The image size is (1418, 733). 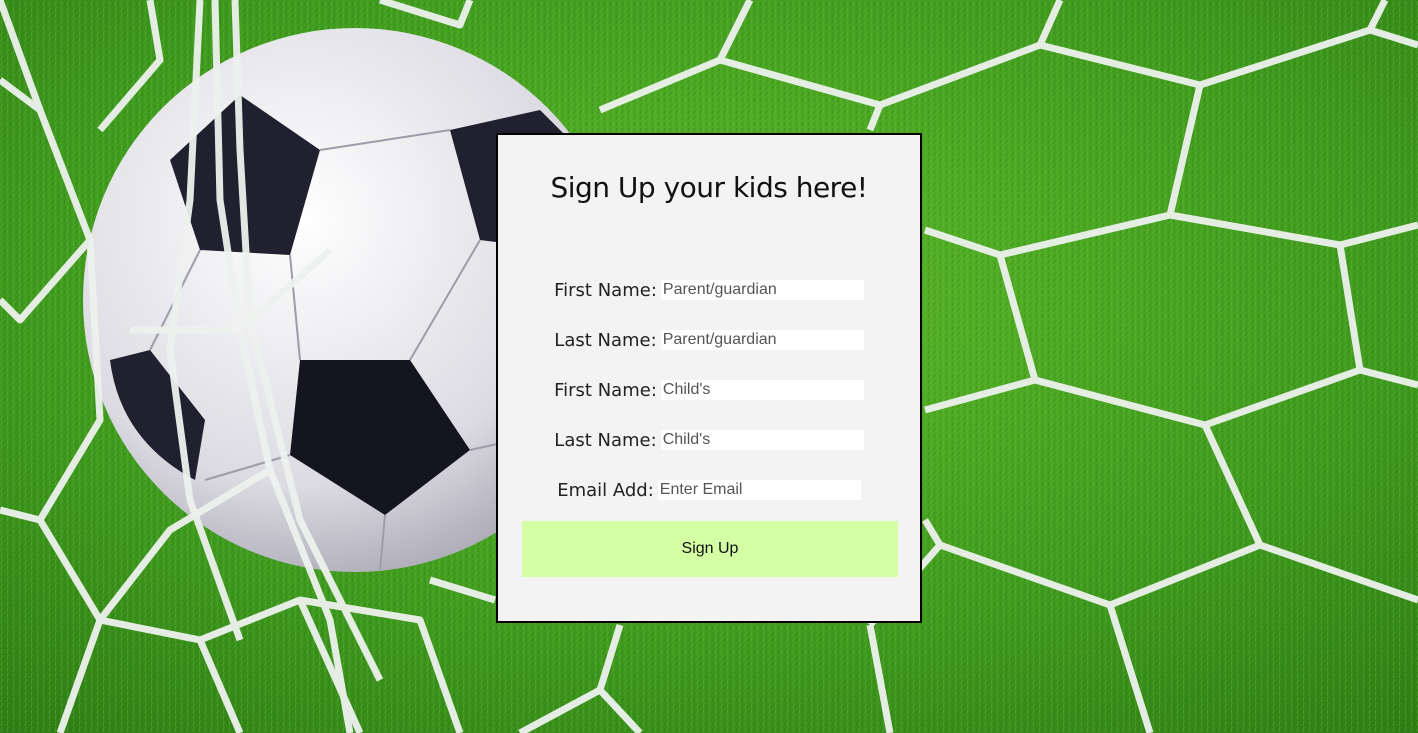 I want to click on form-title: Sign Up your kids here!, so click(x=709, y=187).